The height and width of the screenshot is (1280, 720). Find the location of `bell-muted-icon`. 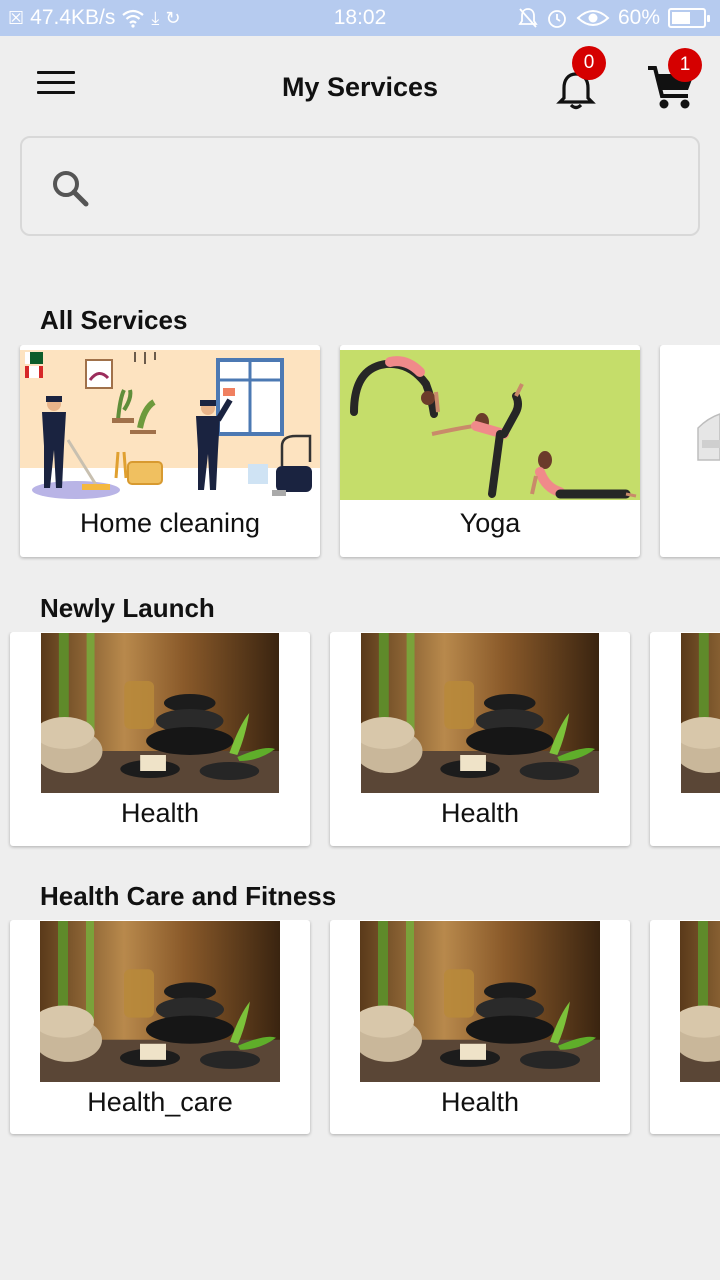

bell-muted-icon is located at coordinates (528, 18).